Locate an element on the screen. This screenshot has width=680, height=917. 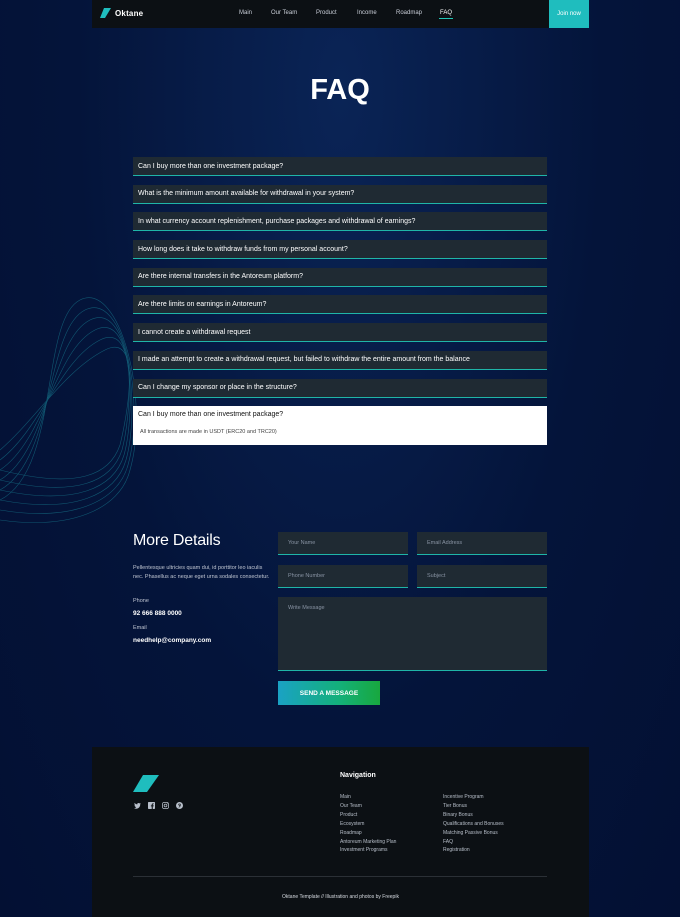
footer-link: Ecosystem is located at coordinates (368, 824).